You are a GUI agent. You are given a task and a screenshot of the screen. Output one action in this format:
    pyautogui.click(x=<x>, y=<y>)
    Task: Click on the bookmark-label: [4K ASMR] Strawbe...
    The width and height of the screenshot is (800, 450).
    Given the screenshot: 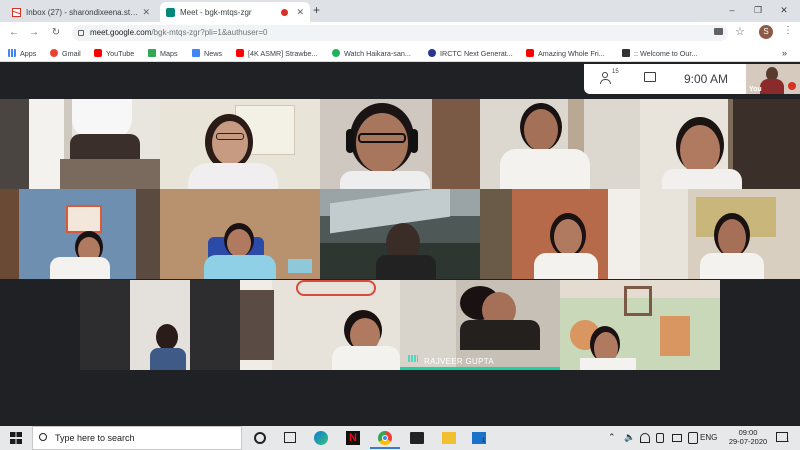 What is the action you would take?
    pyautogui.click(x=283, y=53)
    